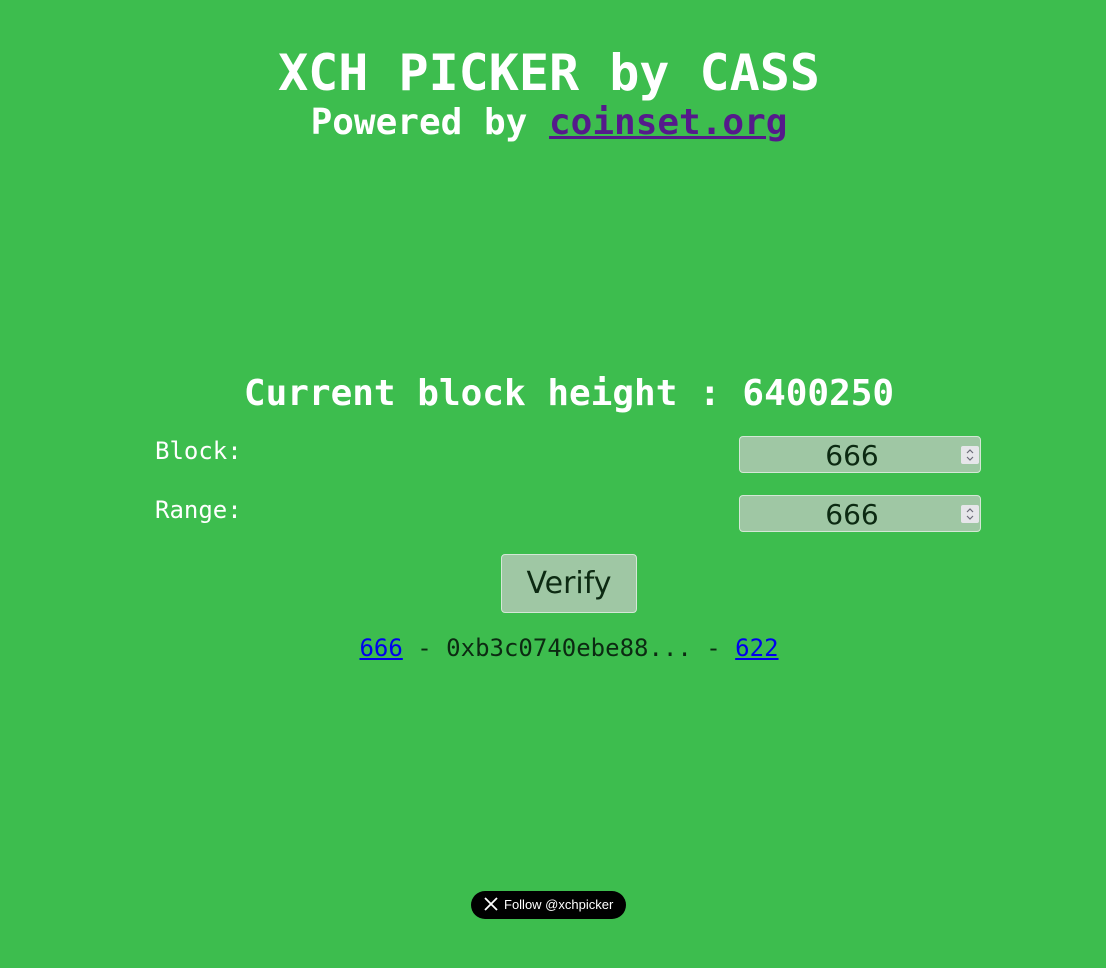  I want to click on block-number-input: 666, so click(860, 454).